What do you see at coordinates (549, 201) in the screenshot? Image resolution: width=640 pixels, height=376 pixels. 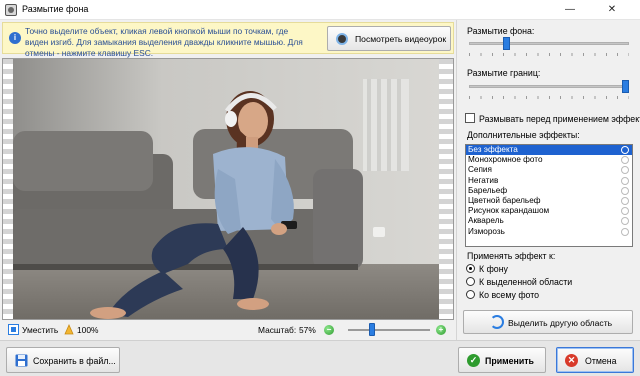 I see `effect-item: Цветной барельеф` at bounding box center [549, 201].